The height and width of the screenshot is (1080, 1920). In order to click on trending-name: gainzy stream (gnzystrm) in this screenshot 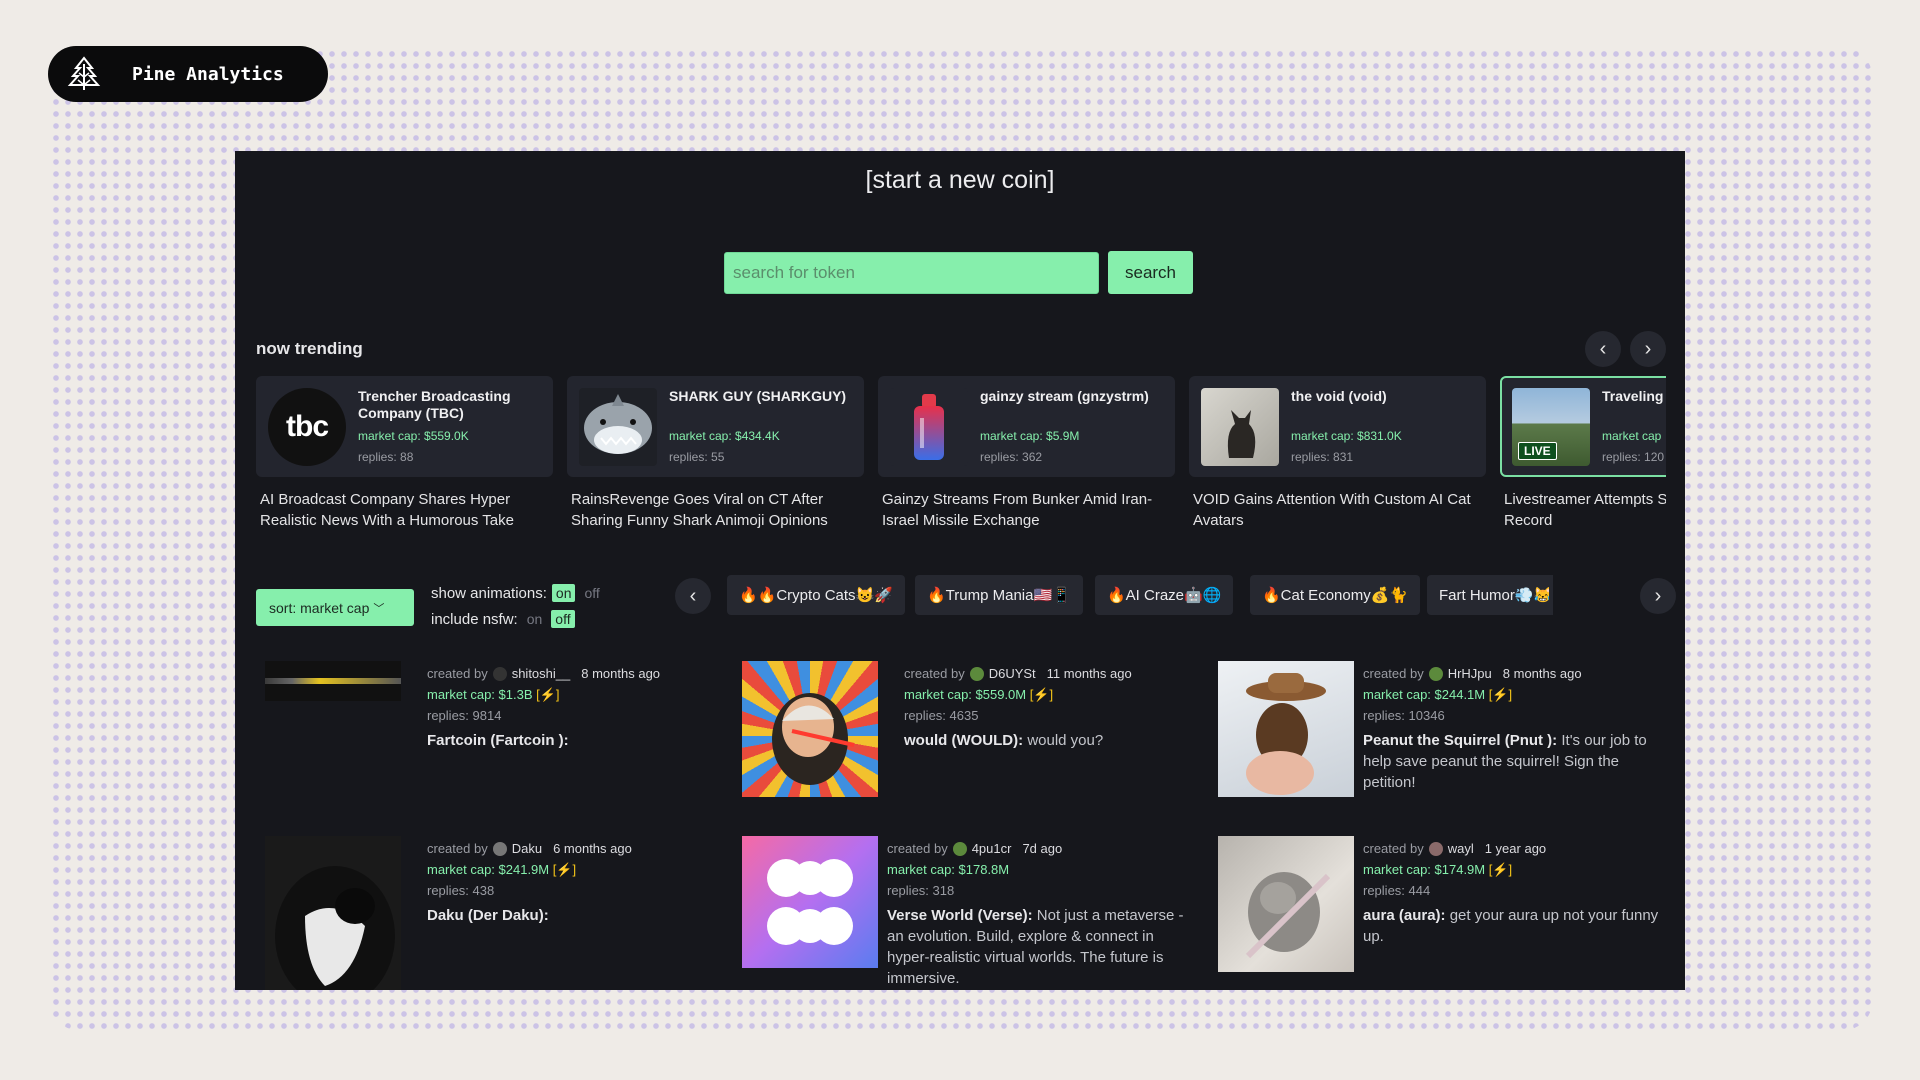, I will do `click(1064, 396)`.